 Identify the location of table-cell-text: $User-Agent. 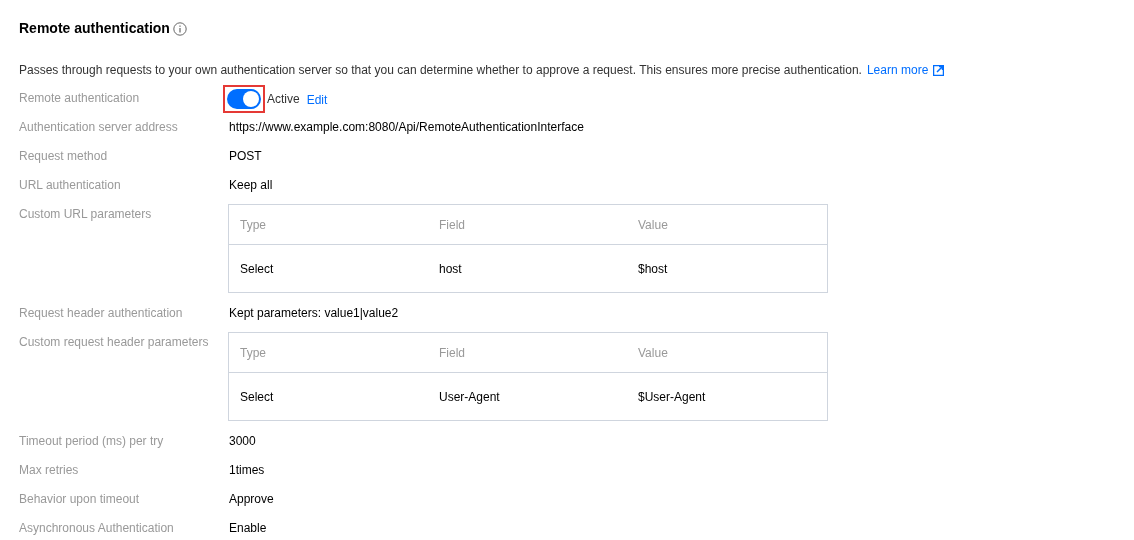
(672, 397).